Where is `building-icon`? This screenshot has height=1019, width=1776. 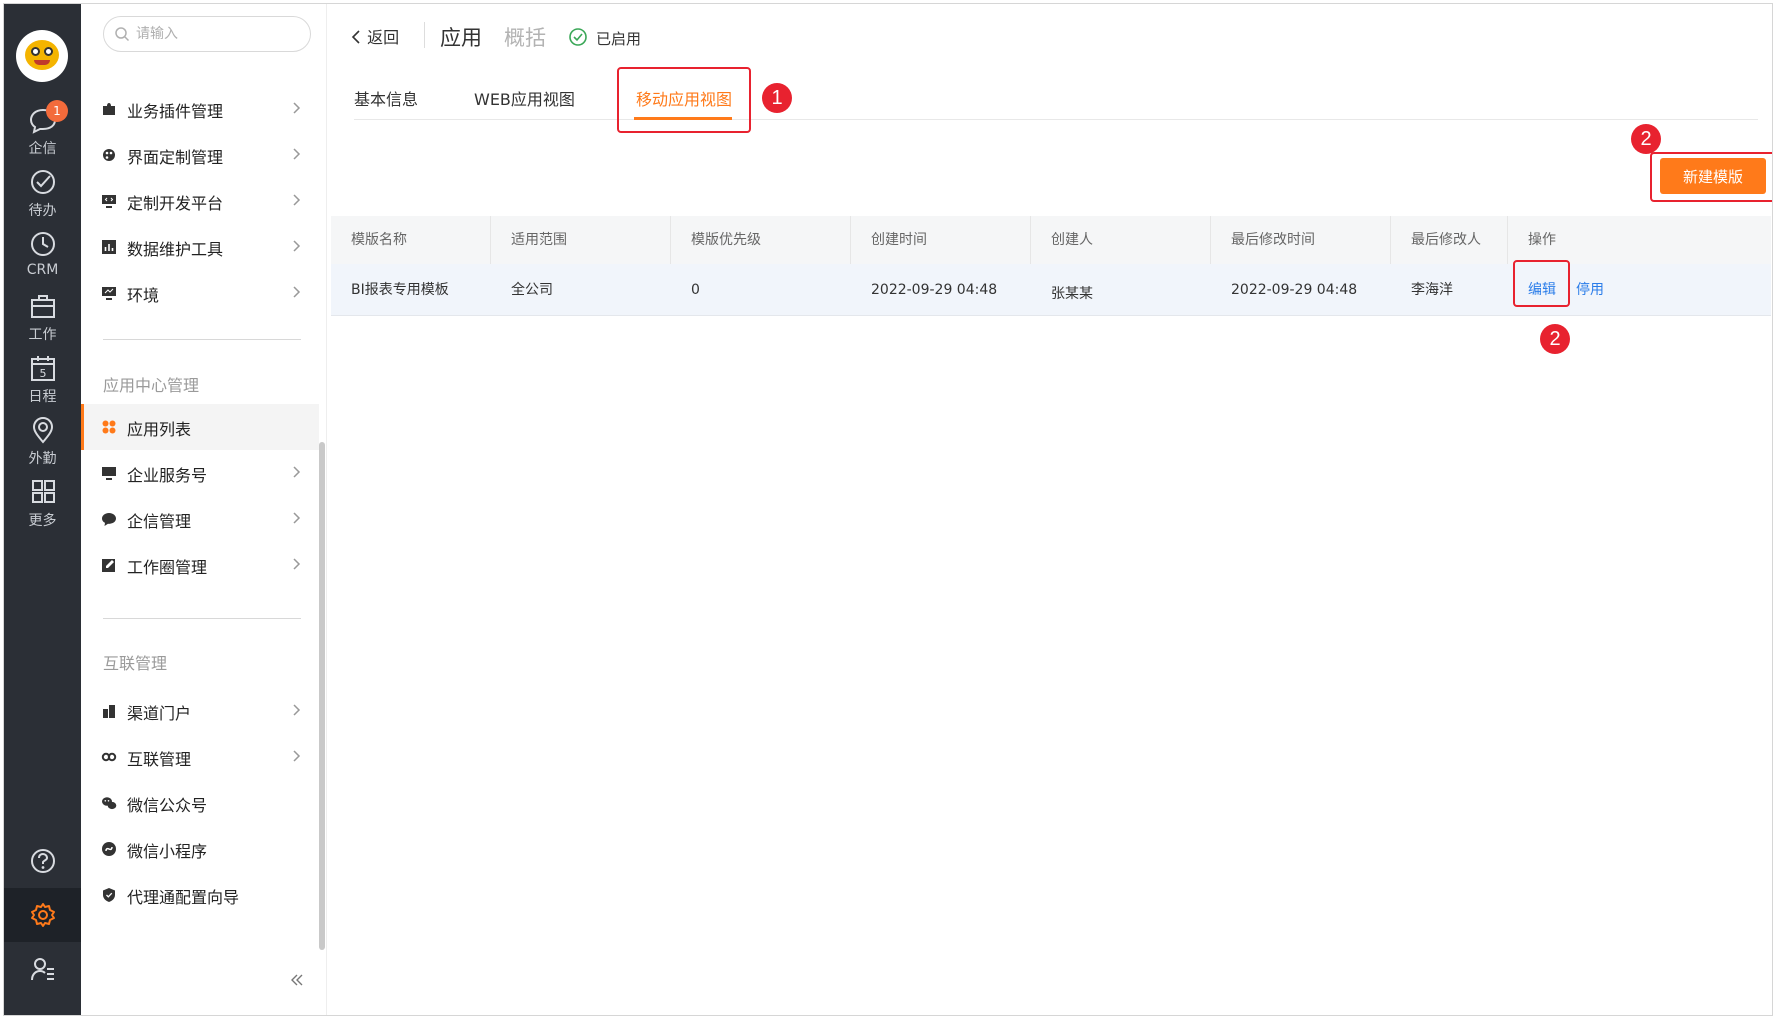 building-icon is located at coordinates (109, 711).